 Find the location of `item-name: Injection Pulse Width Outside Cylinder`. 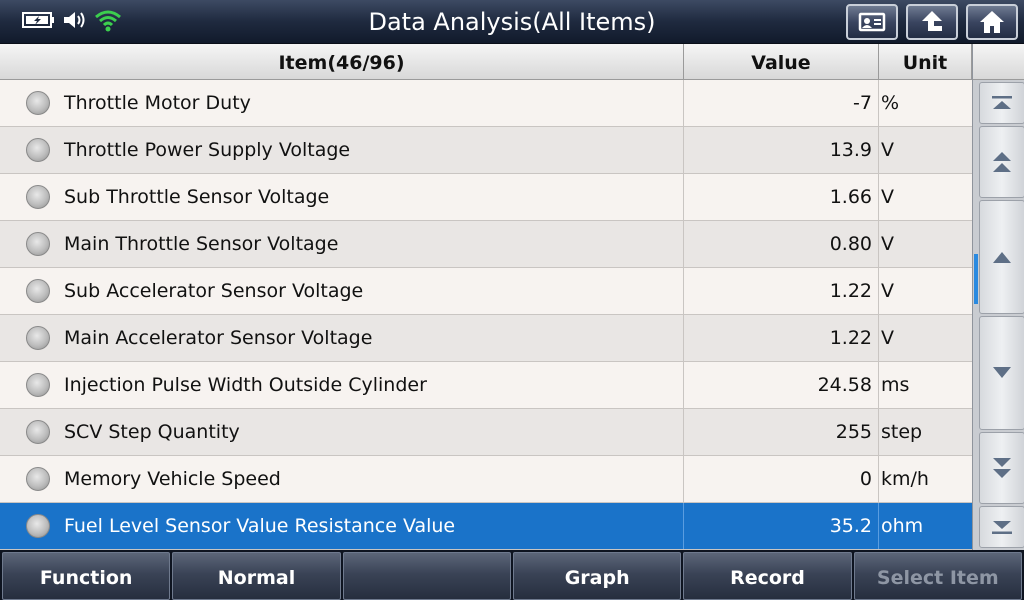

item-name: Injection Pulse Width Outside Cylinder is located at coordinates (245, 385).